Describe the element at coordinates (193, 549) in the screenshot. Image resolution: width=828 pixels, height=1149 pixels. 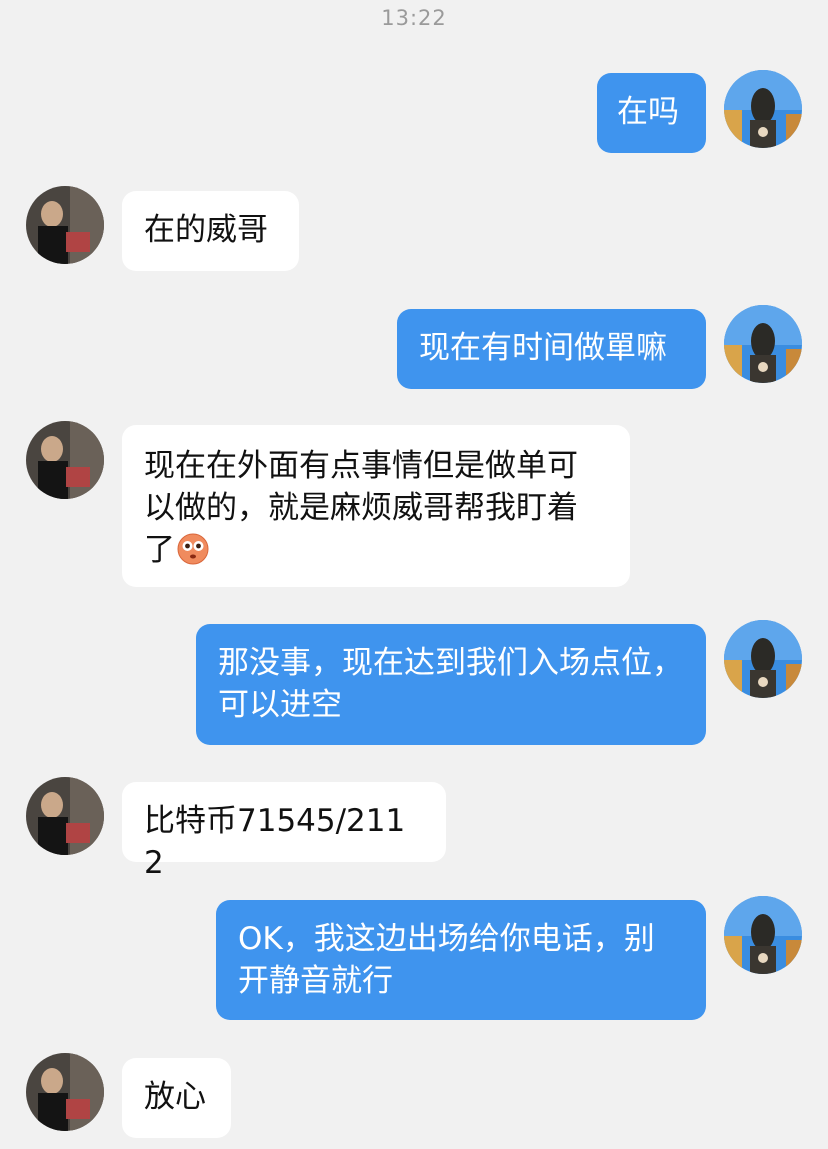
I see `flushed-face-emoji` at that location.